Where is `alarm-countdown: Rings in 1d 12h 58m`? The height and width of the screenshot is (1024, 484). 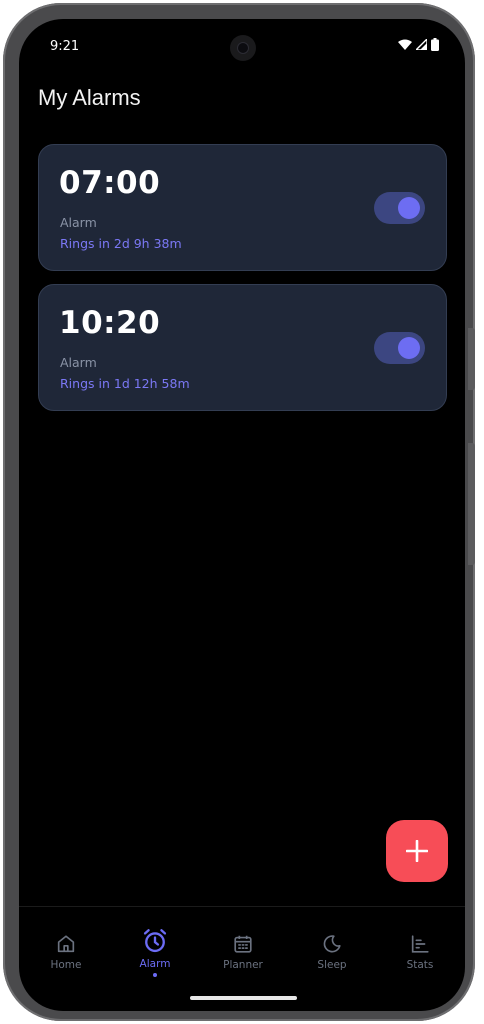
alarm-countdown: Rings in 1d 12h 58m is located at coordinates (125, 383).